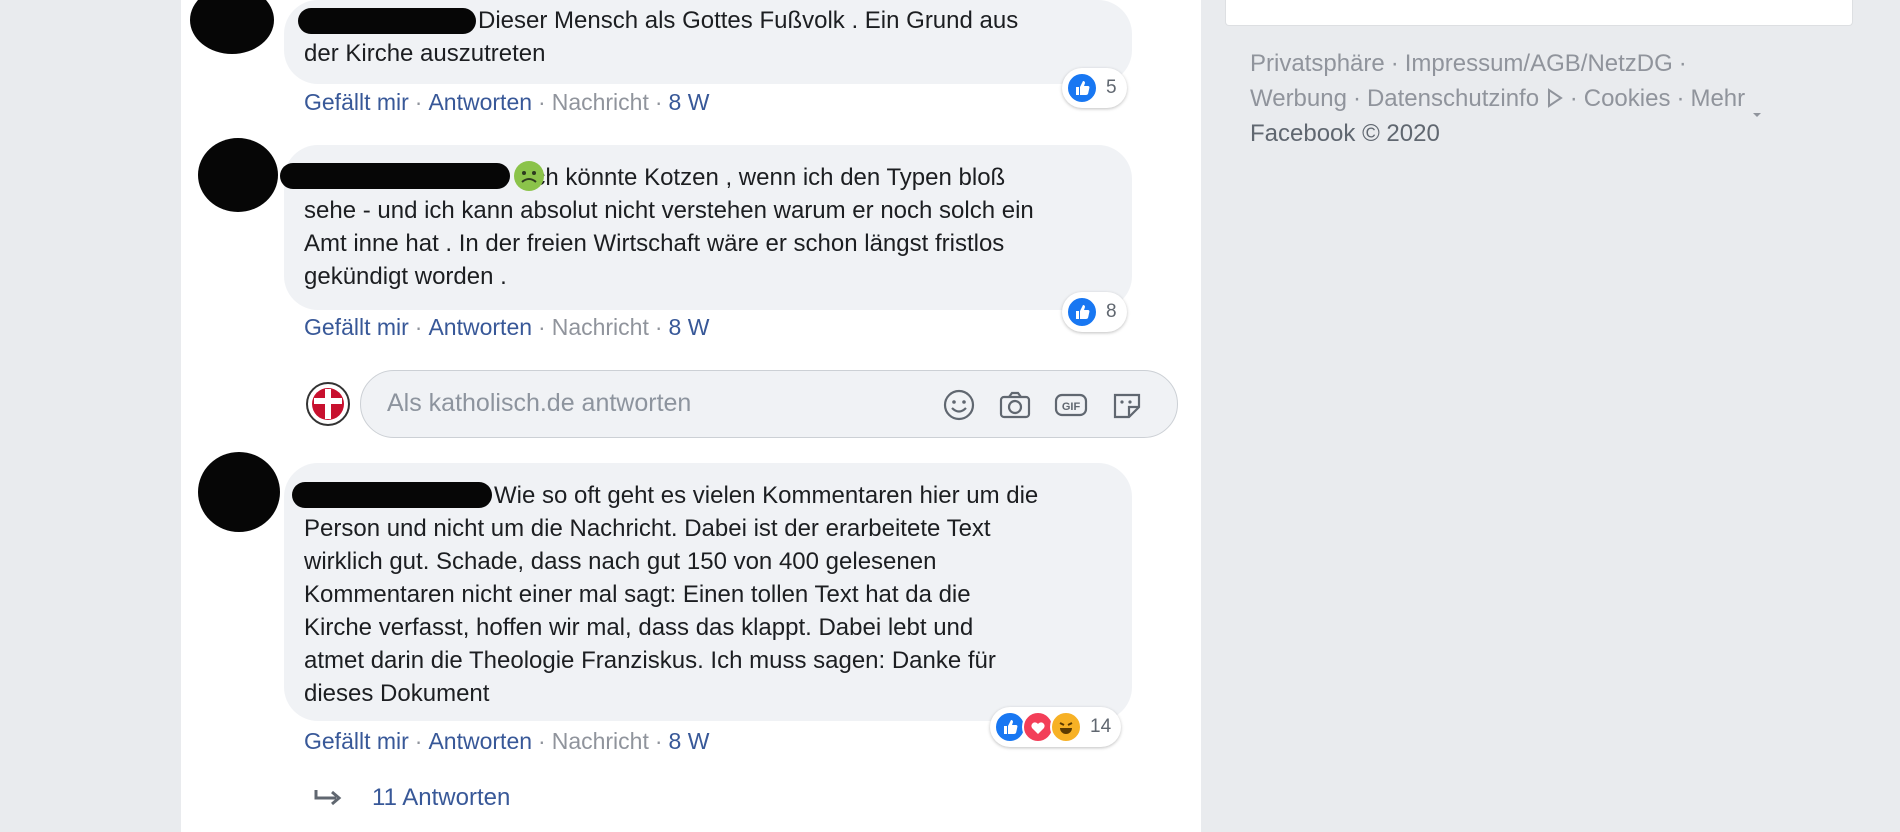 The height and width of the screenshot is (832, 1900). I want to click on reaction-summary: 14, so click(1056, 727).